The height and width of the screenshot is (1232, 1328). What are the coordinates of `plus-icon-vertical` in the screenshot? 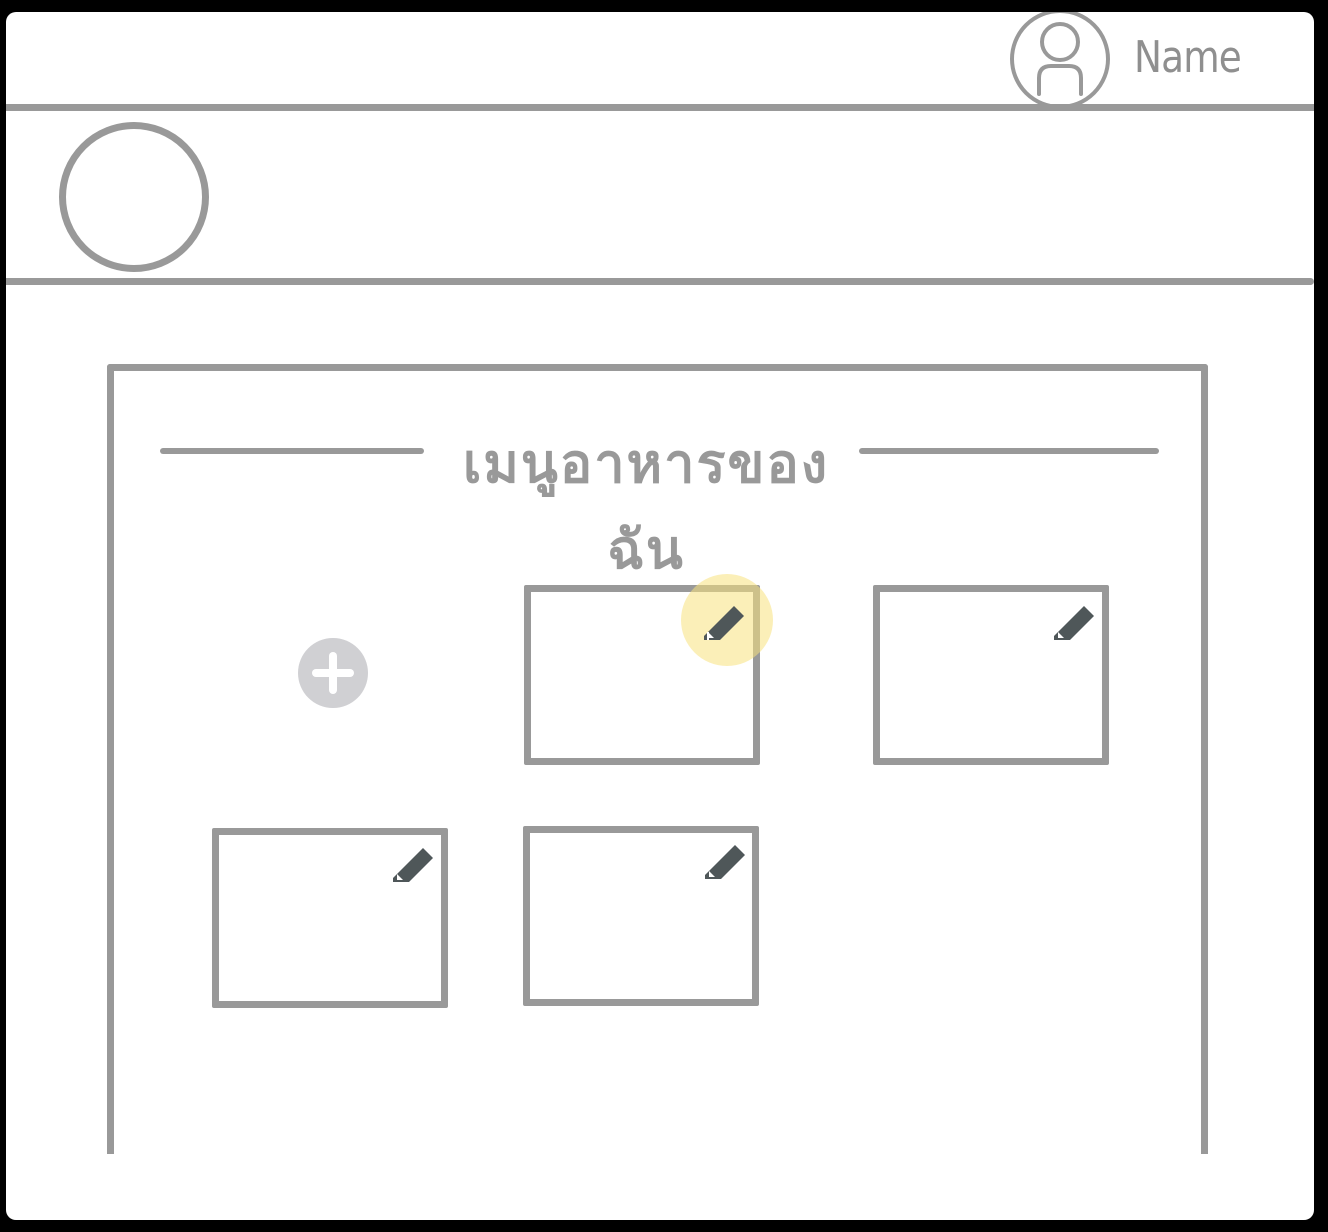 It's located at (333, 673).